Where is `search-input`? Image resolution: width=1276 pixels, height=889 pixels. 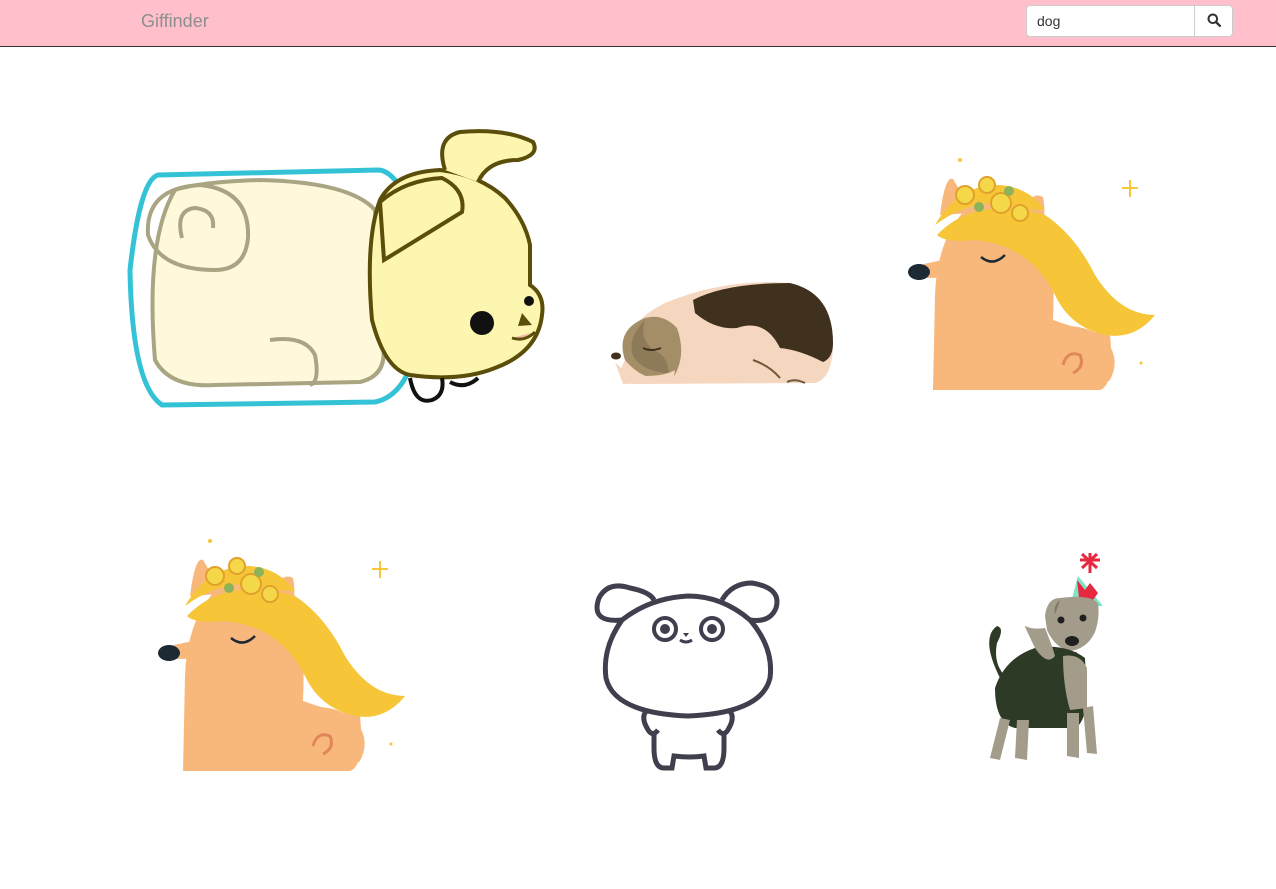
search-input is located at coordinates (1110, 21).